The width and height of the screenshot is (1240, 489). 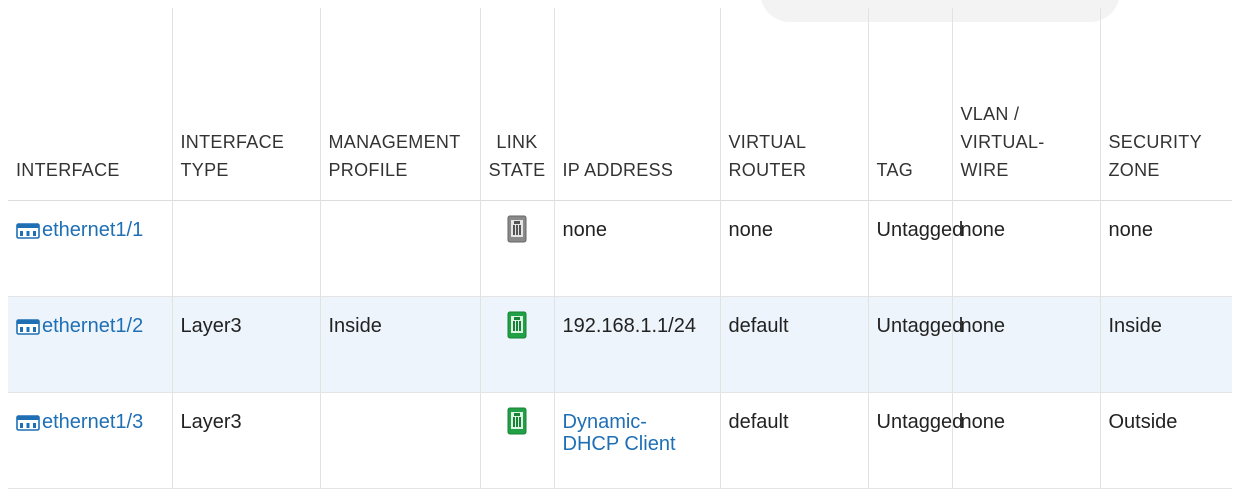 What do you see at coordinates (1025, 104) in the screenshot?
I see `column-header-vlan-virtual-wire: VLAN / VIRTUAL-WIRE` at bounding box center [1025, 104].